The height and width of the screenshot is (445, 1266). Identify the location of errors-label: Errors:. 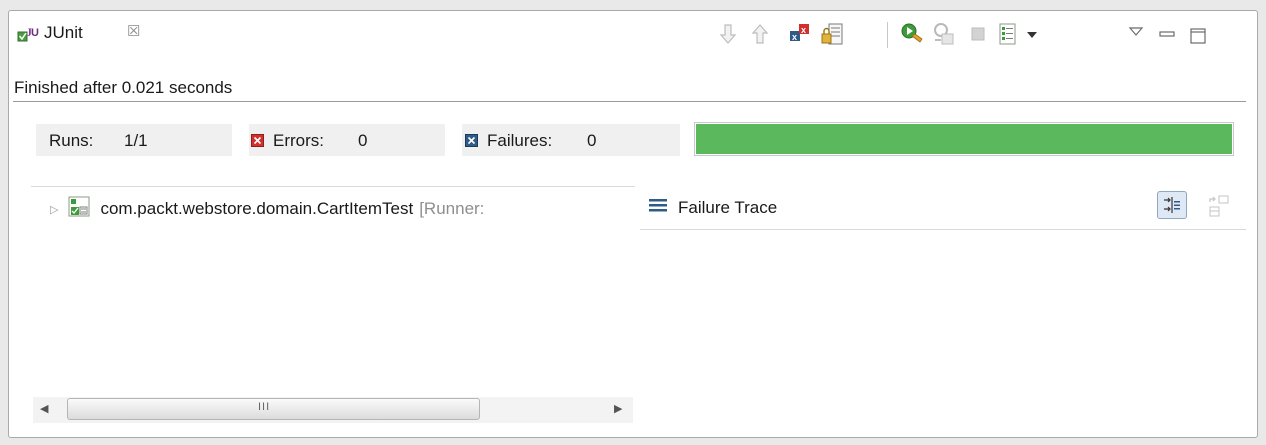
(298, 140).